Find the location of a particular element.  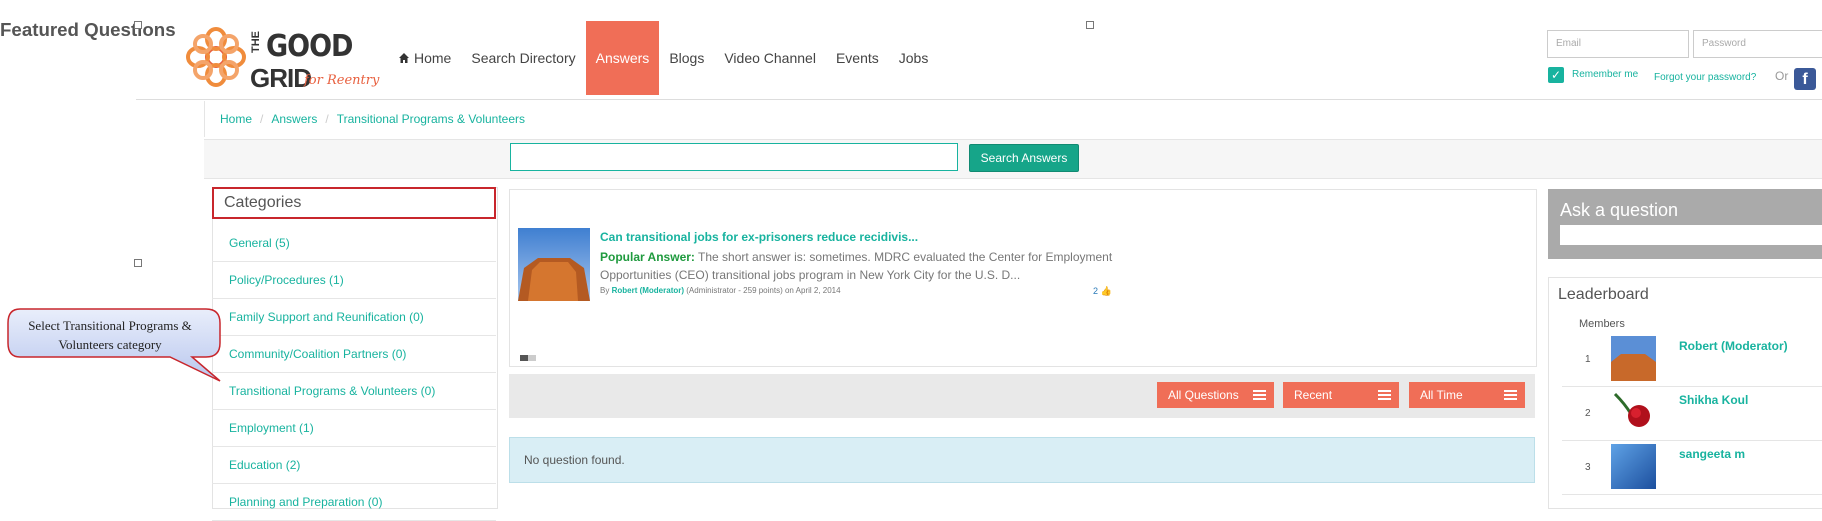

question-date: on April 2, 2014 is located at coordinates (812, 290).